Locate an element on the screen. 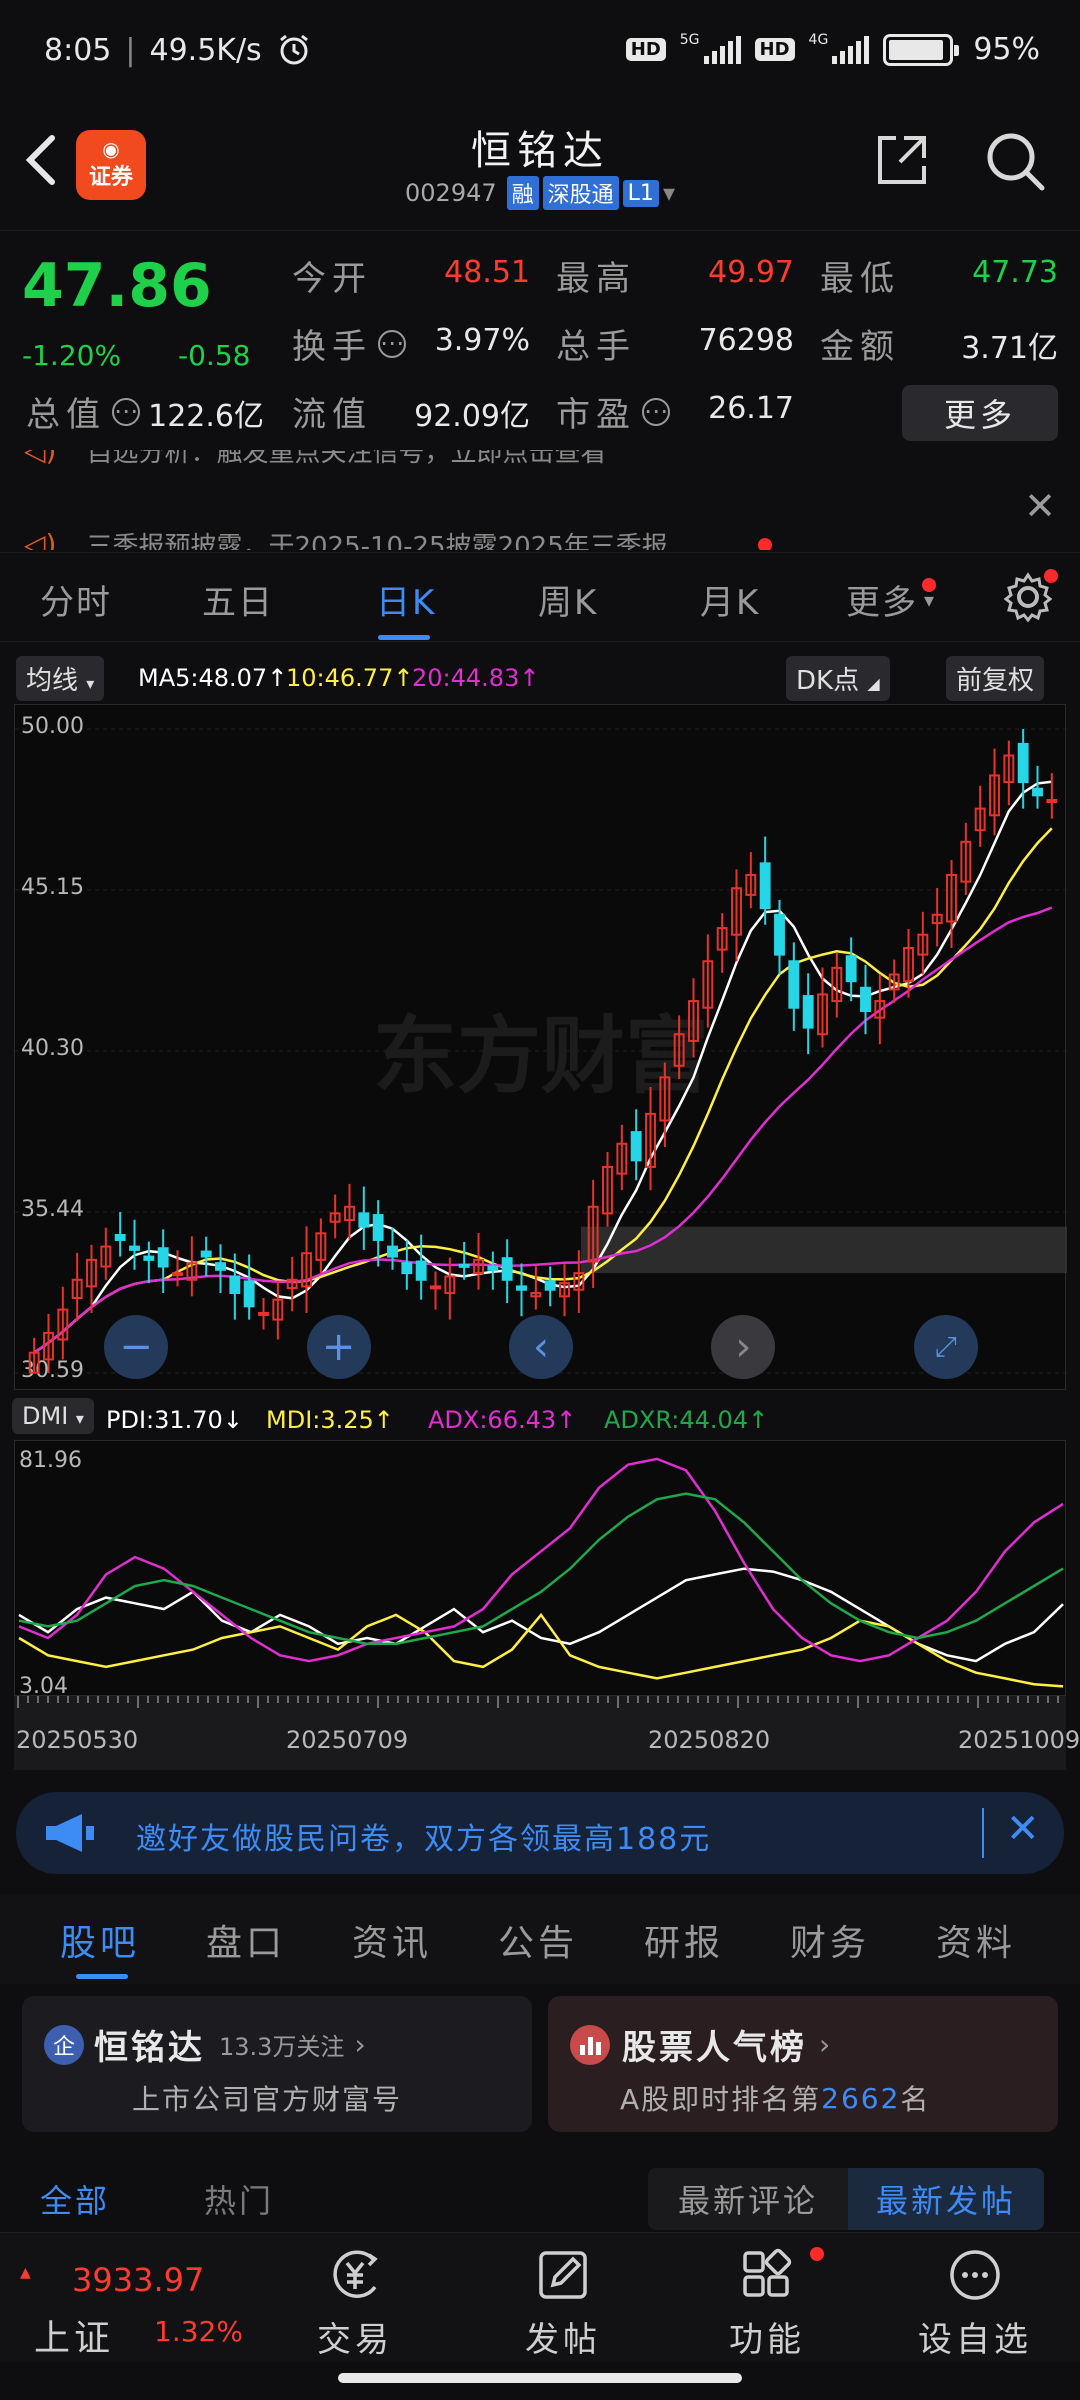 Image resolution: width=1080 pixels, height=2400 pixels. banner-divider is located at coordinates (983, 1833).